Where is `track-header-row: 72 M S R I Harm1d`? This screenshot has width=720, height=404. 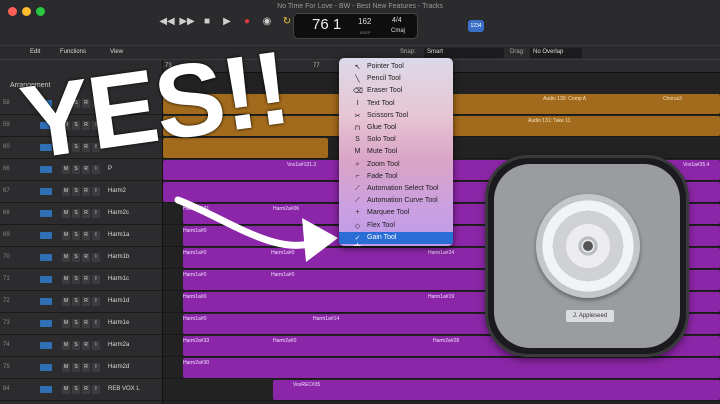
track-header-row: 72 M S R I Harm1d is located at coordinates (81, 302).